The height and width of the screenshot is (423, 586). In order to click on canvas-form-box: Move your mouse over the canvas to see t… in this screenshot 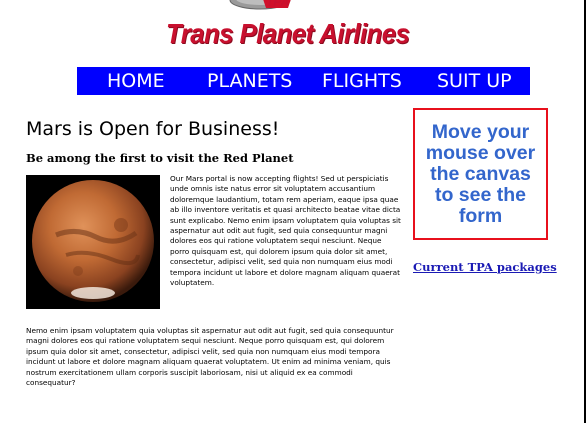, I will do `click(480, 174)`.